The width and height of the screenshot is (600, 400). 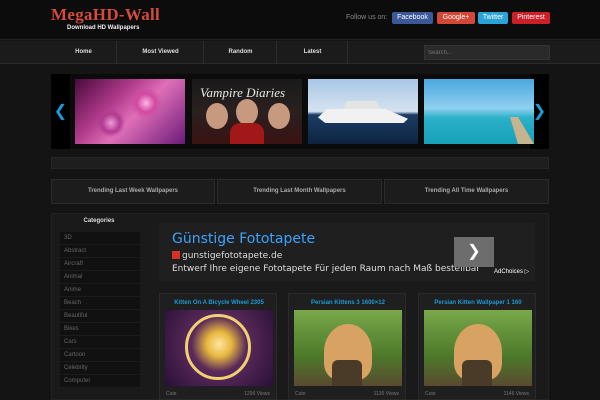 What do you see at coordinates (386, 394) in the screenshot?
I see `card-views: 1136 Views` at bounding box center [386, 394].